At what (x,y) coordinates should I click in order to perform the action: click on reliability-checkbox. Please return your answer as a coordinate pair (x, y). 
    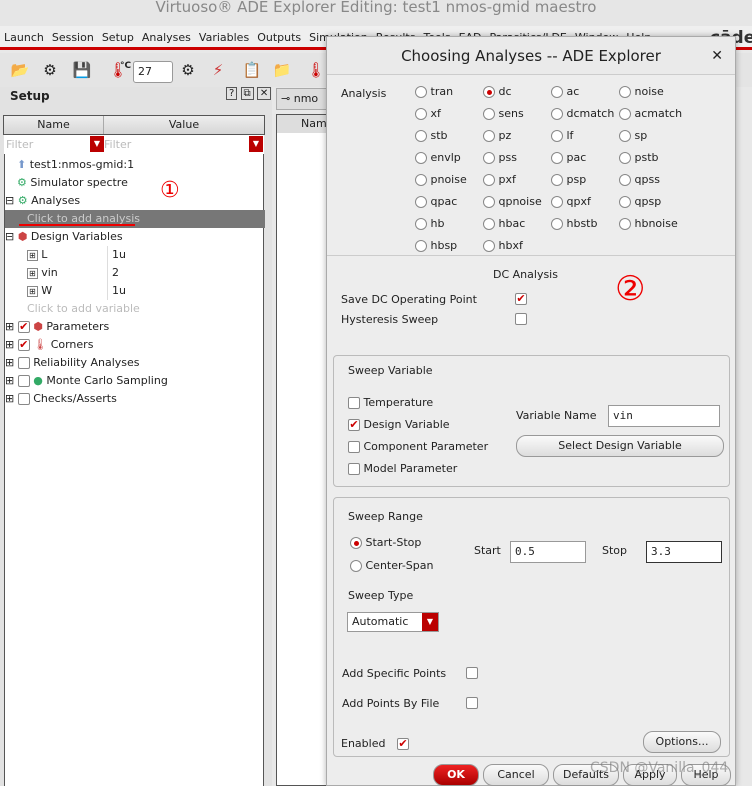
    Looking at the image, I should click on (23, 363).